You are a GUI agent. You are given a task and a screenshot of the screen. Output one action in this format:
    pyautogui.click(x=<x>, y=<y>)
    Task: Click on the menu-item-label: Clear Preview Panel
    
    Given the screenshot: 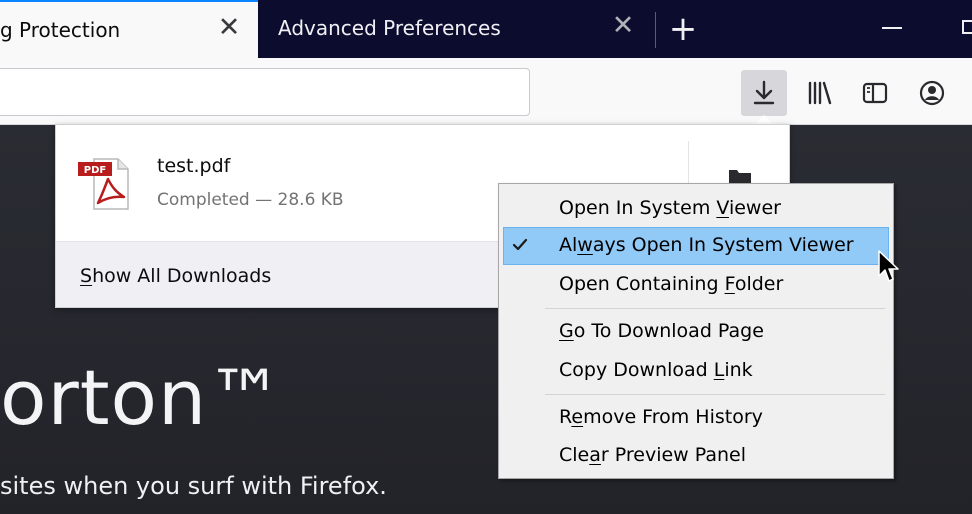 What is the action you would take?
    pyautogui.click(x=652, y=455)
    